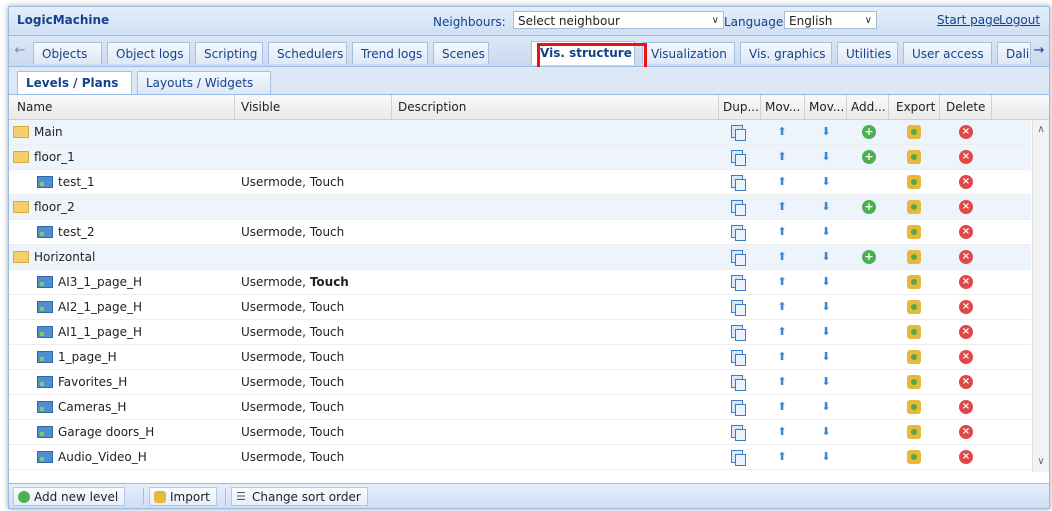  Describe the element at coordinates (520, 207) in the screenshot. I see `table-row: floor_2 ⬆ ⬇ + ×` at that location.